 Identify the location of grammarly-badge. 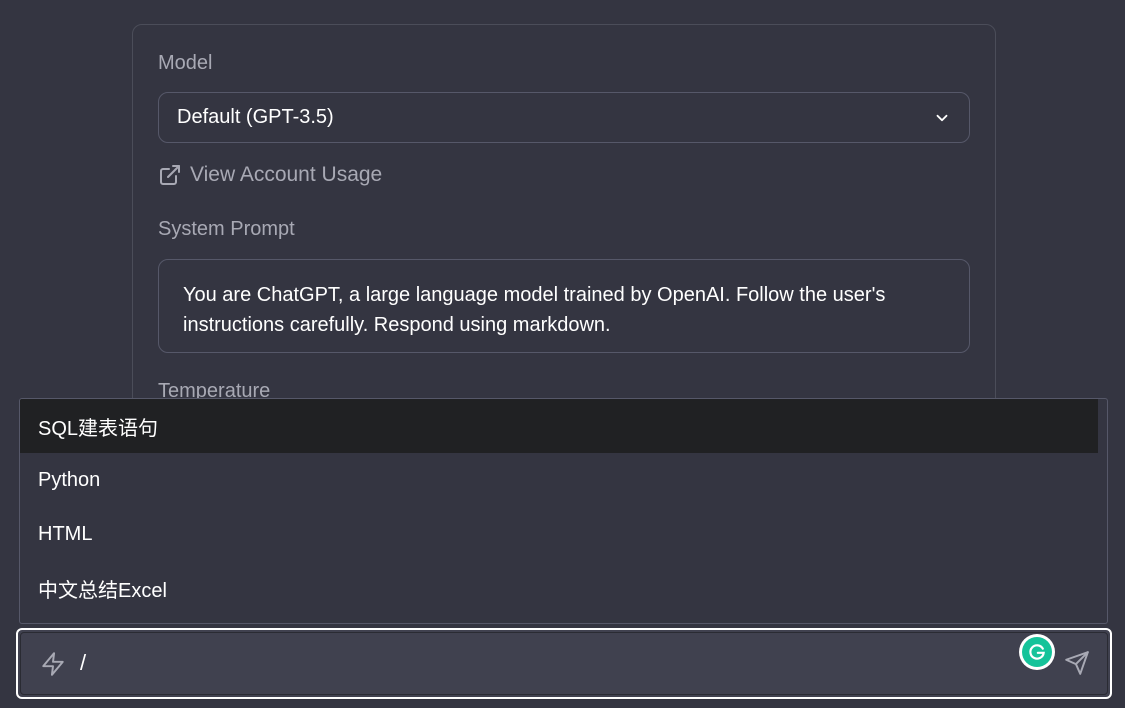
(1037, 652).